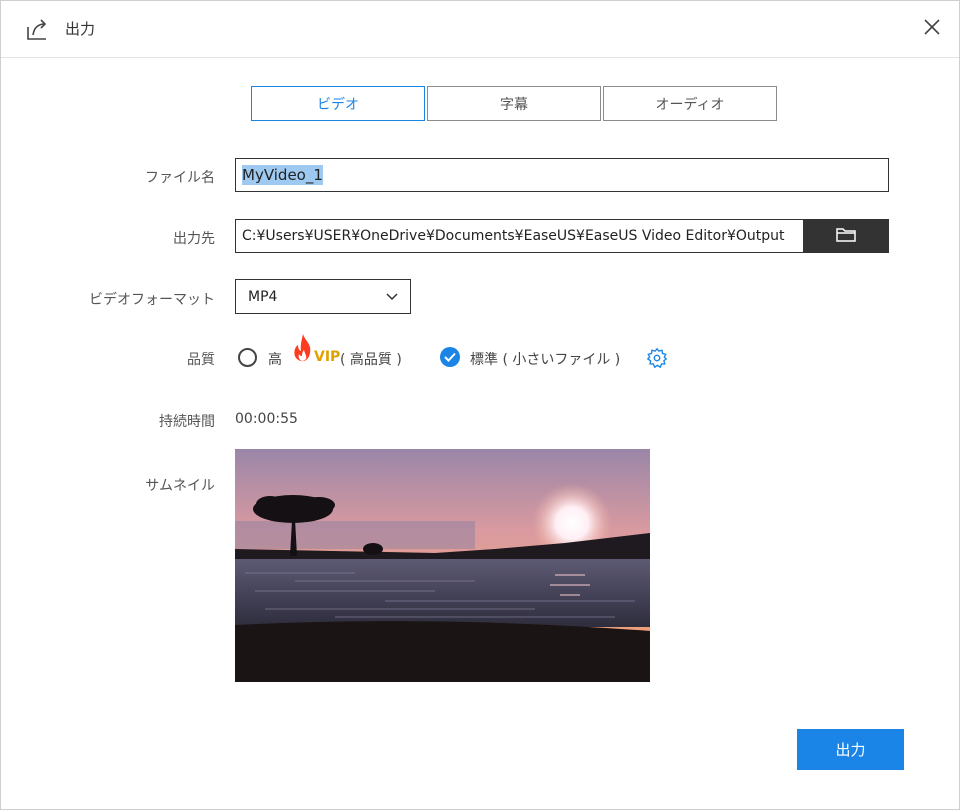 The width and height of the screenshot is (960, 810). I want to click on export-icon, so click(38, 29).